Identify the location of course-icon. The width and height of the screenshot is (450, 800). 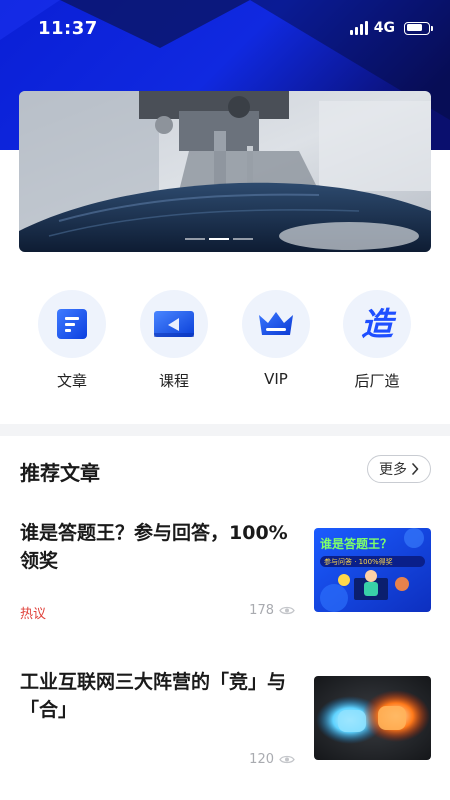
(174, 324).